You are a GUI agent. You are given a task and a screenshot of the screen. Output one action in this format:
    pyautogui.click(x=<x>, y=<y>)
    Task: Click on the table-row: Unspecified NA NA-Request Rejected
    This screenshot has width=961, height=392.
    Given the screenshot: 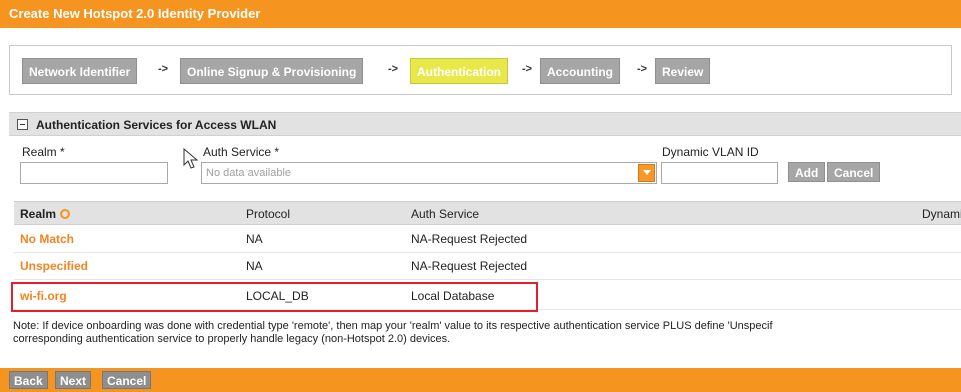 What is the action you would take?
    pyautogui.click(x=487, y=266)
    